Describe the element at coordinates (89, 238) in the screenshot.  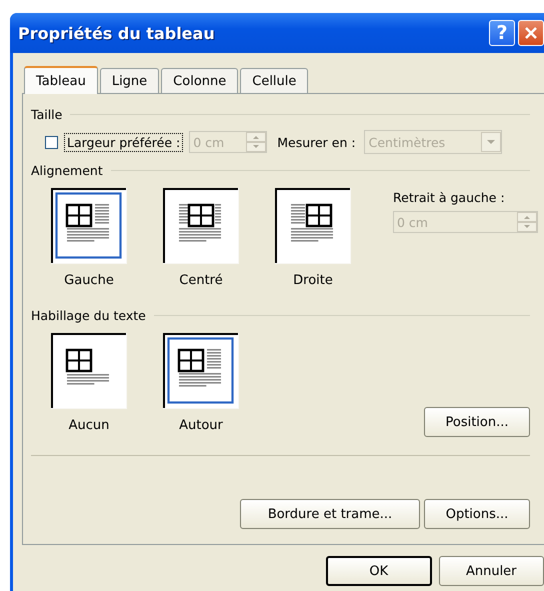
I see `alignment-option: Gauche` at that location.